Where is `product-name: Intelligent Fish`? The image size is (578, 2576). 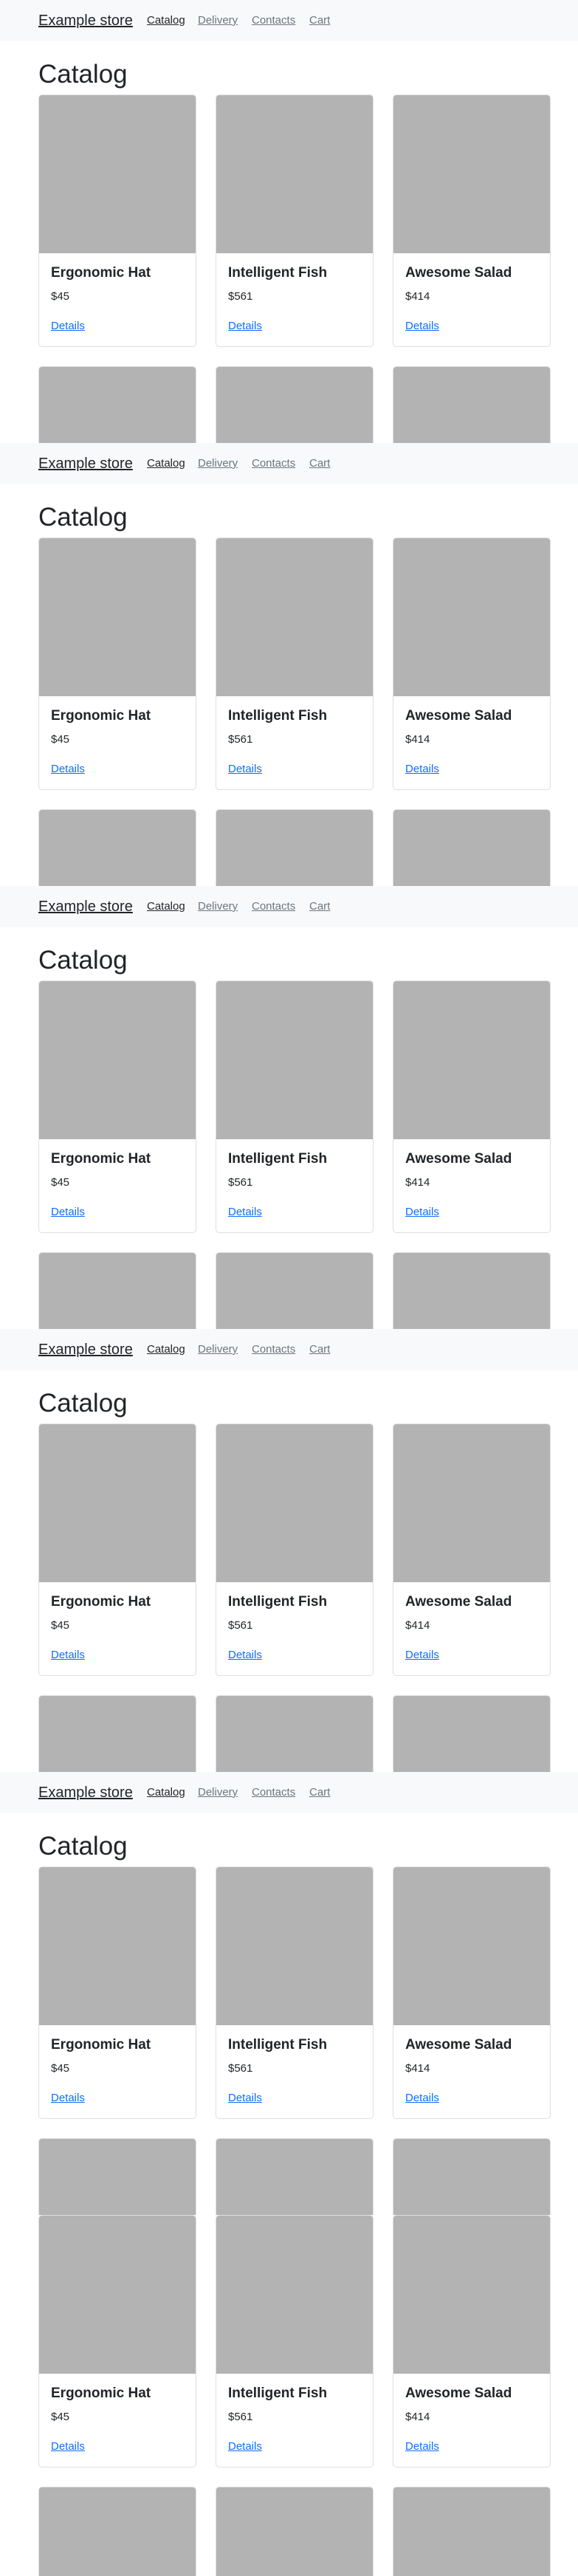 product-name: Intelligent Fish is located at coordinates (278, 1159).